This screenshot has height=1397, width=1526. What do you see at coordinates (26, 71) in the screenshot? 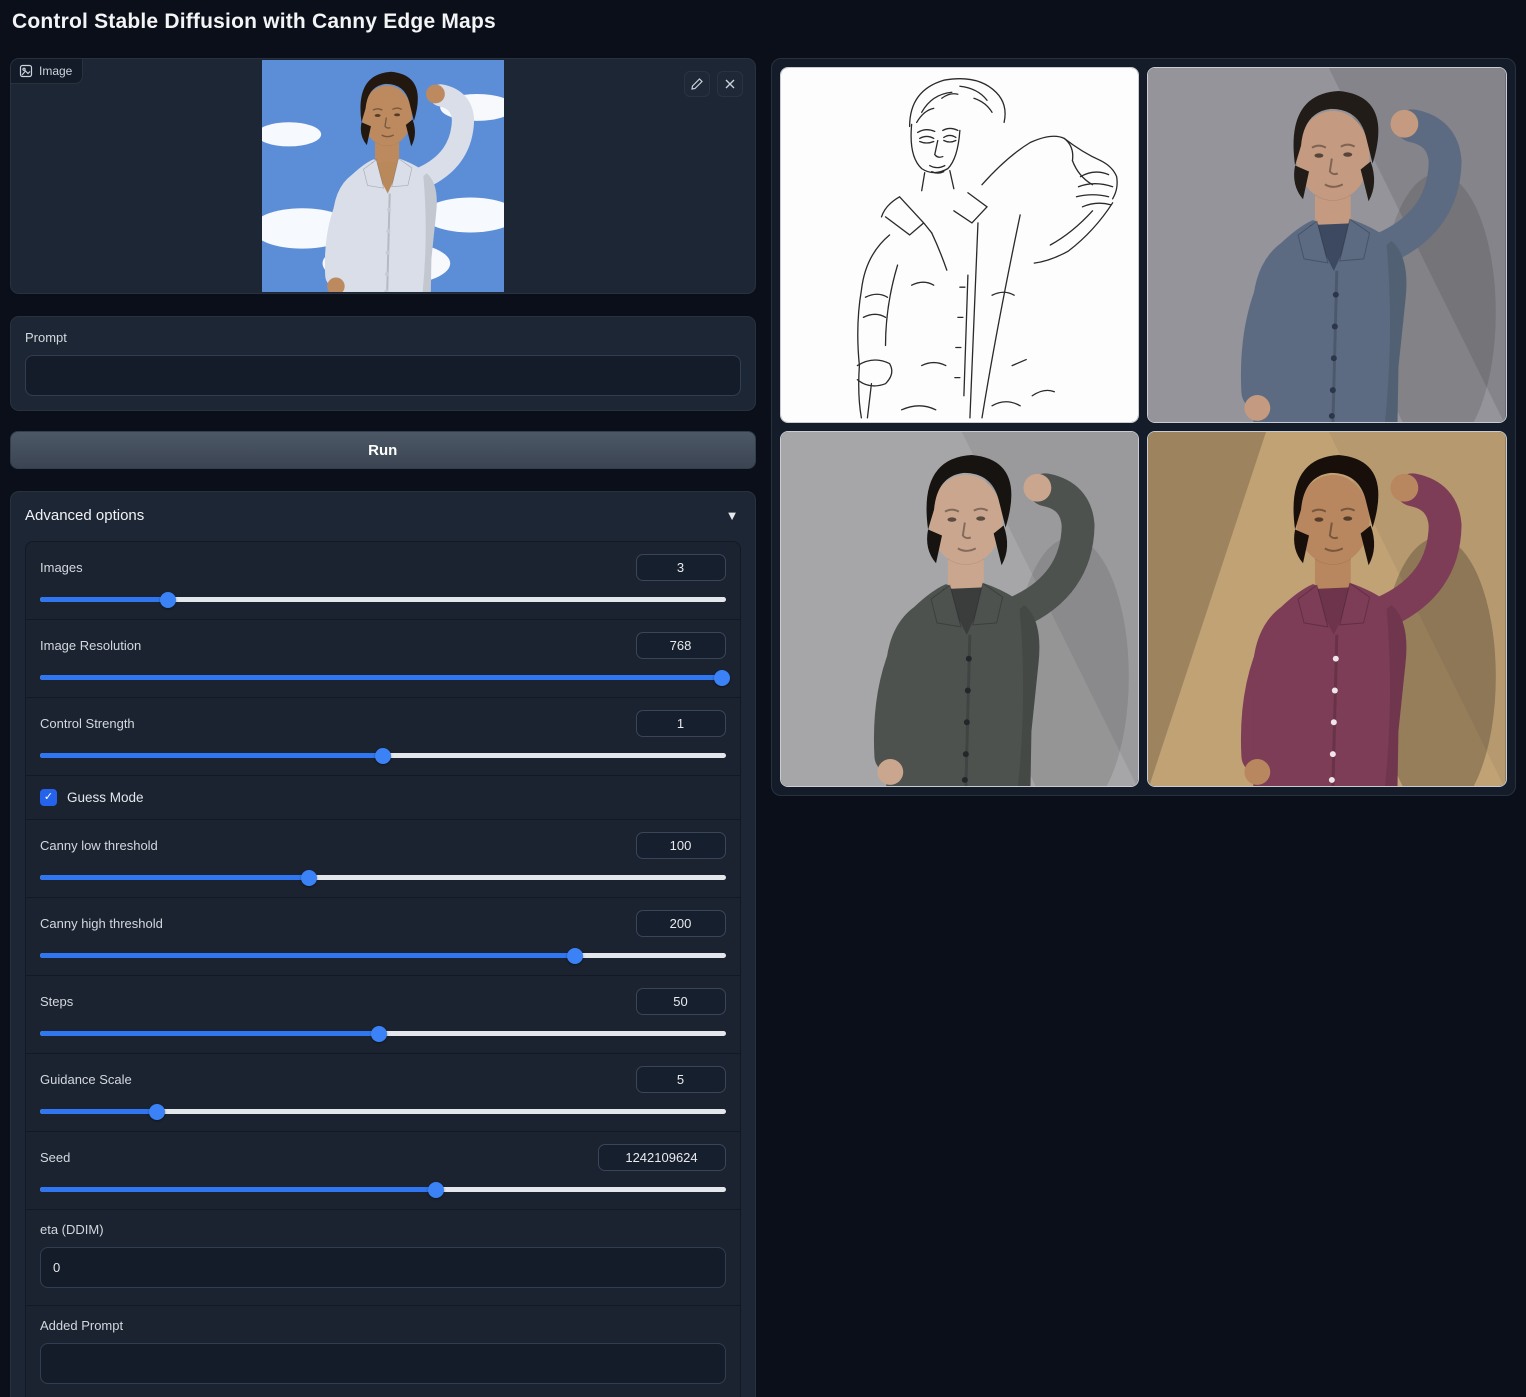
I see `image-icon` at bounding box center [26, 71].